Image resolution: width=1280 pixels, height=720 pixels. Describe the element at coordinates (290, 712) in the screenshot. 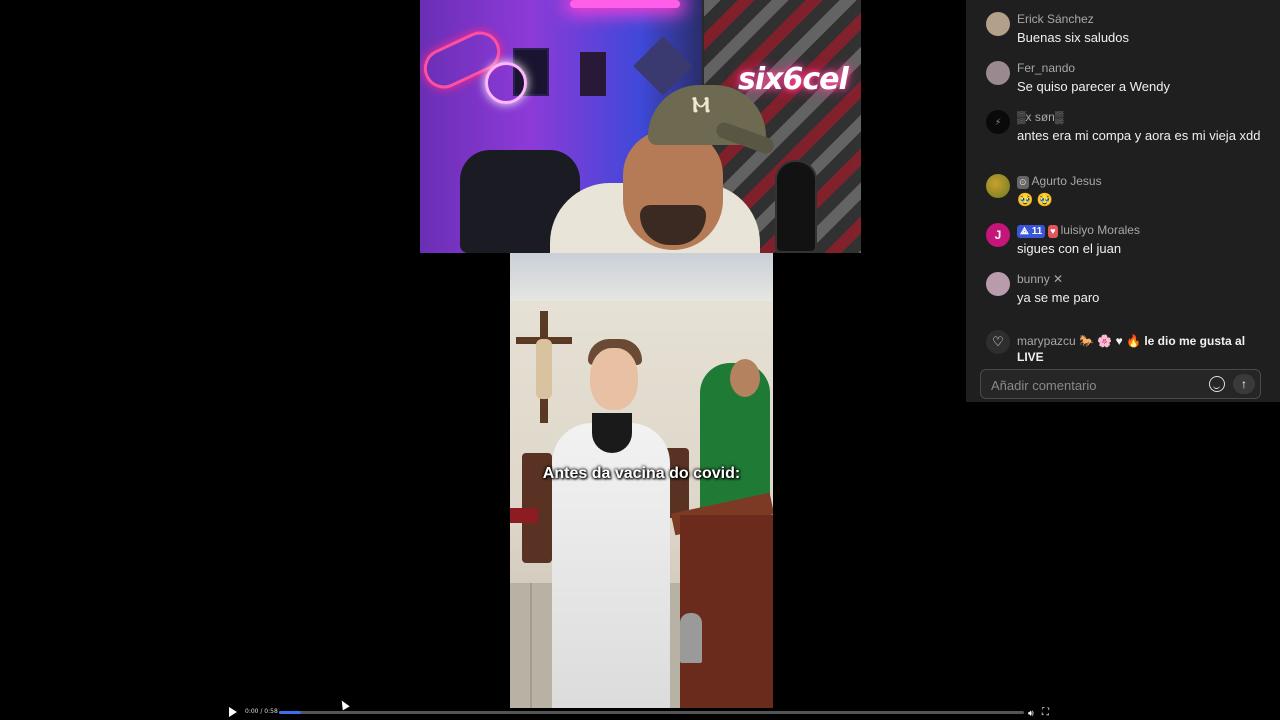

I see `seek-bar-progress` at that location.